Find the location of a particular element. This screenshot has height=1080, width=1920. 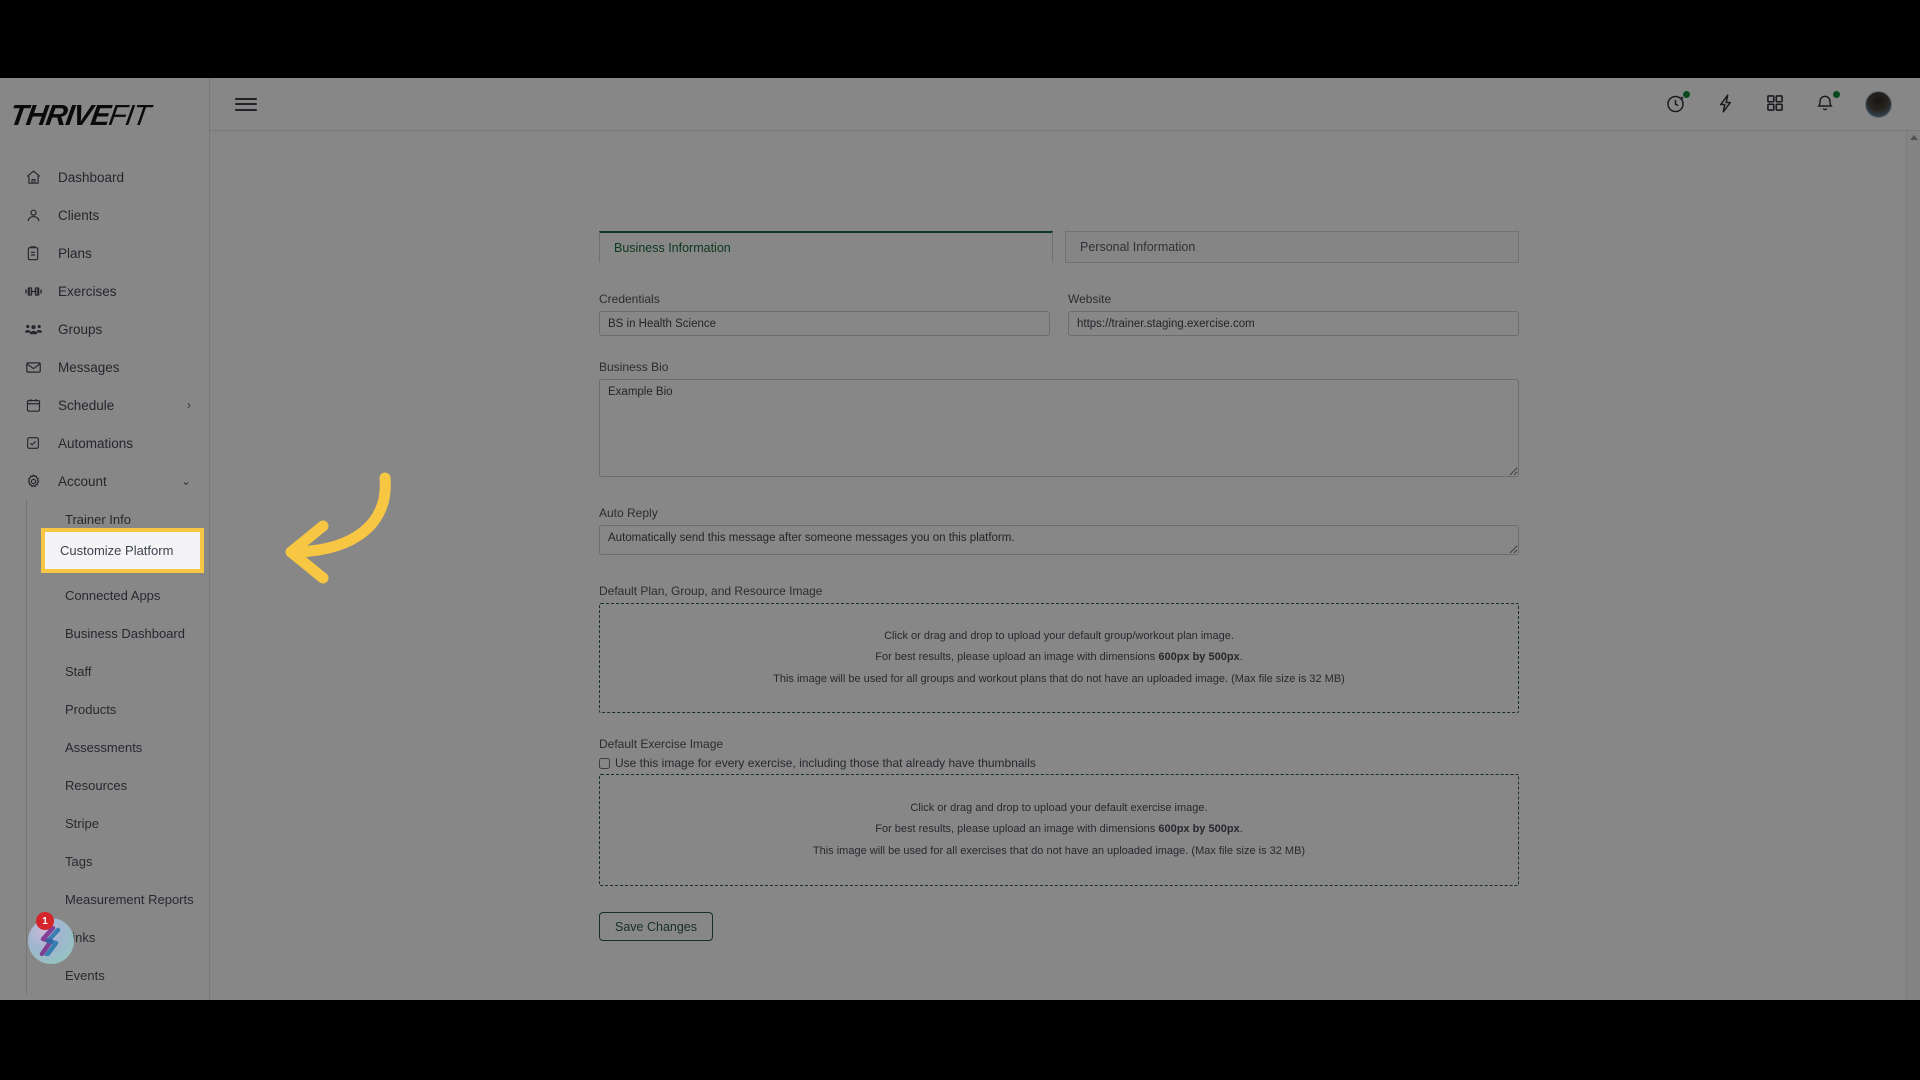

apps-grid-icon is located at coordinates (1776, 104).